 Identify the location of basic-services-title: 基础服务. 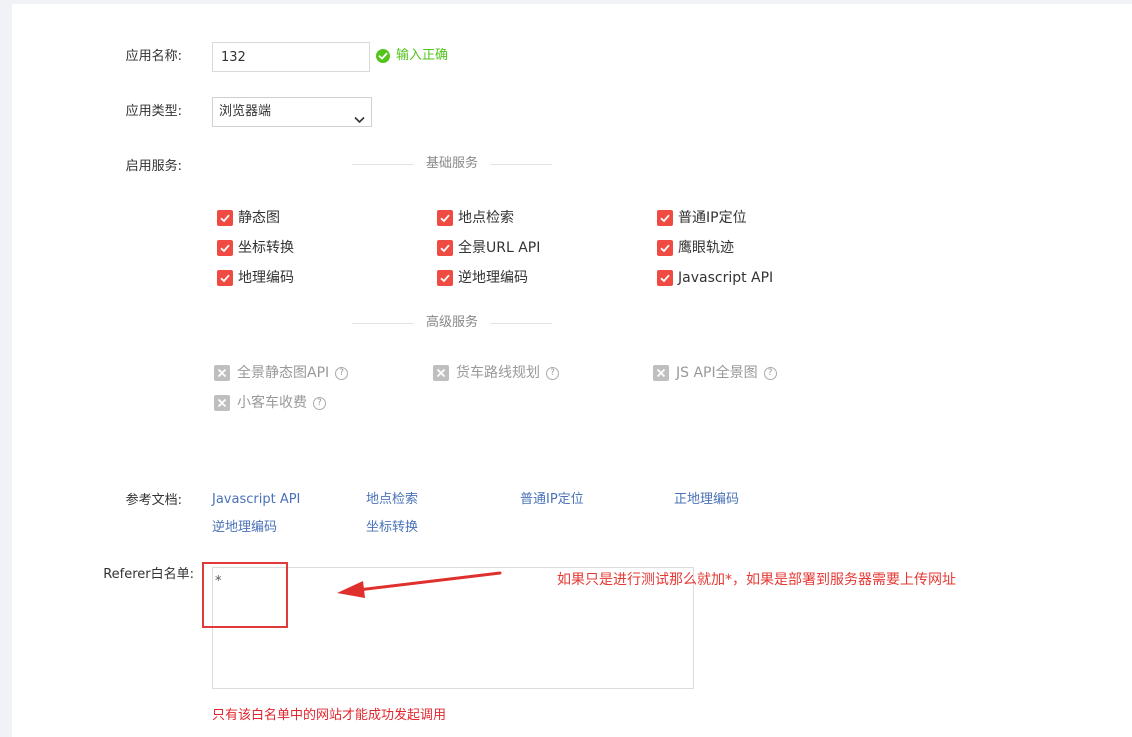
(451, 163).